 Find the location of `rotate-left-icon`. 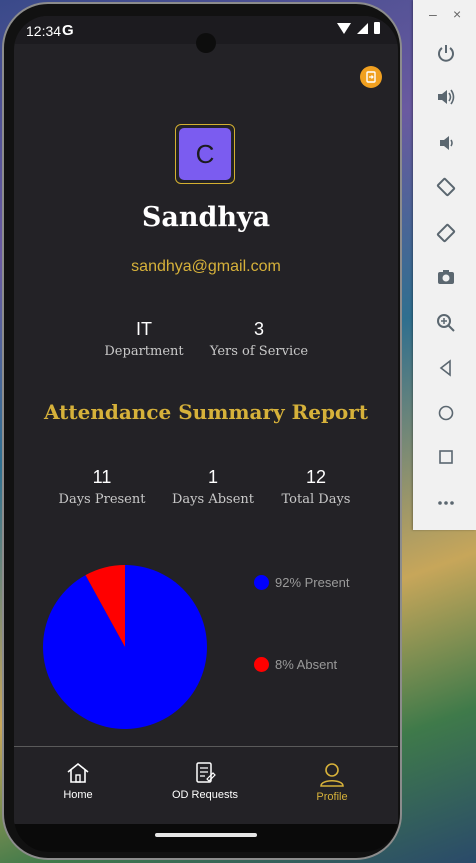

rotate-left-icon is located at coordinates (446, 187).